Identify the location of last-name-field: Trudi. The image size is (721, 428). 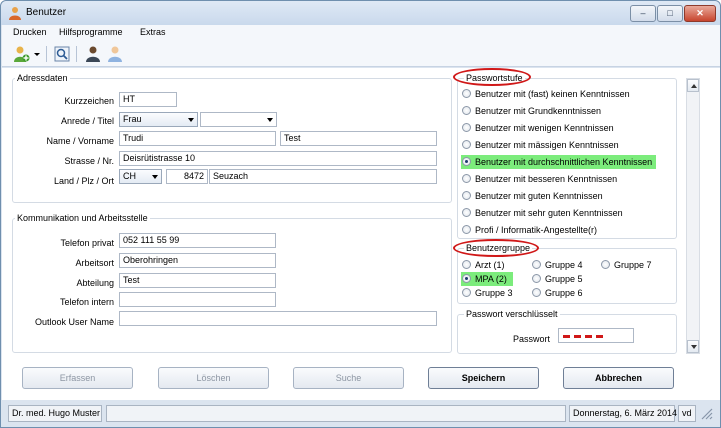
(197, 138).